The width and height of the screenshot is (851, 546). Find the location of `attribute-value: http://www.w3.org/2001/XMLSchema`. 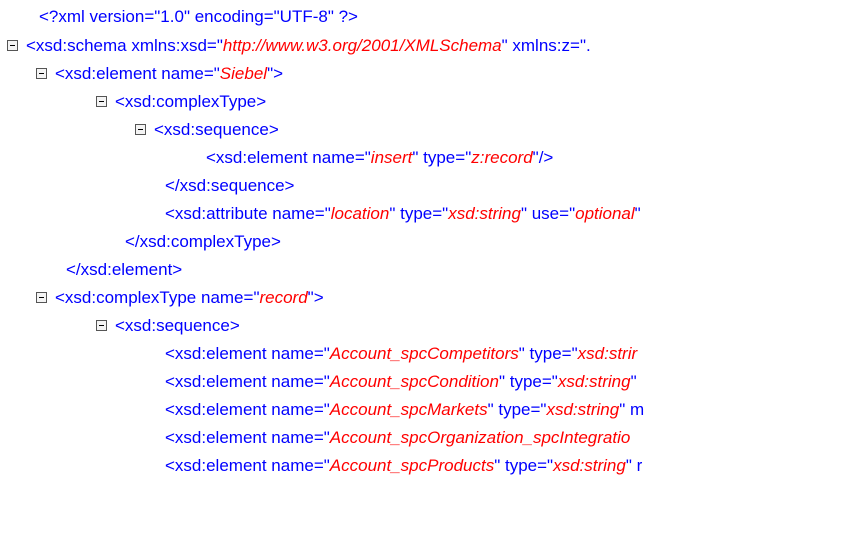

attribute-value: http://www.w3.org/2001/XMLSchema is located at coordinates (362, 45).